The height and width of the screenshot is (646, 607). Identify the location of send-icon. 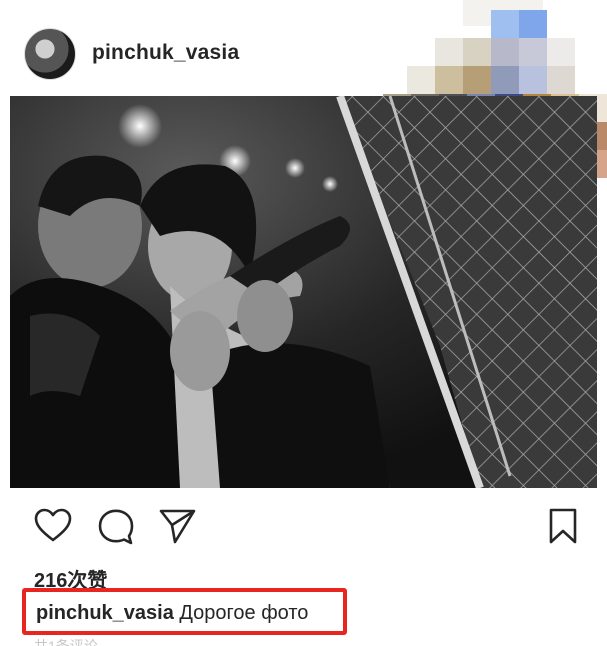
(177, 526).